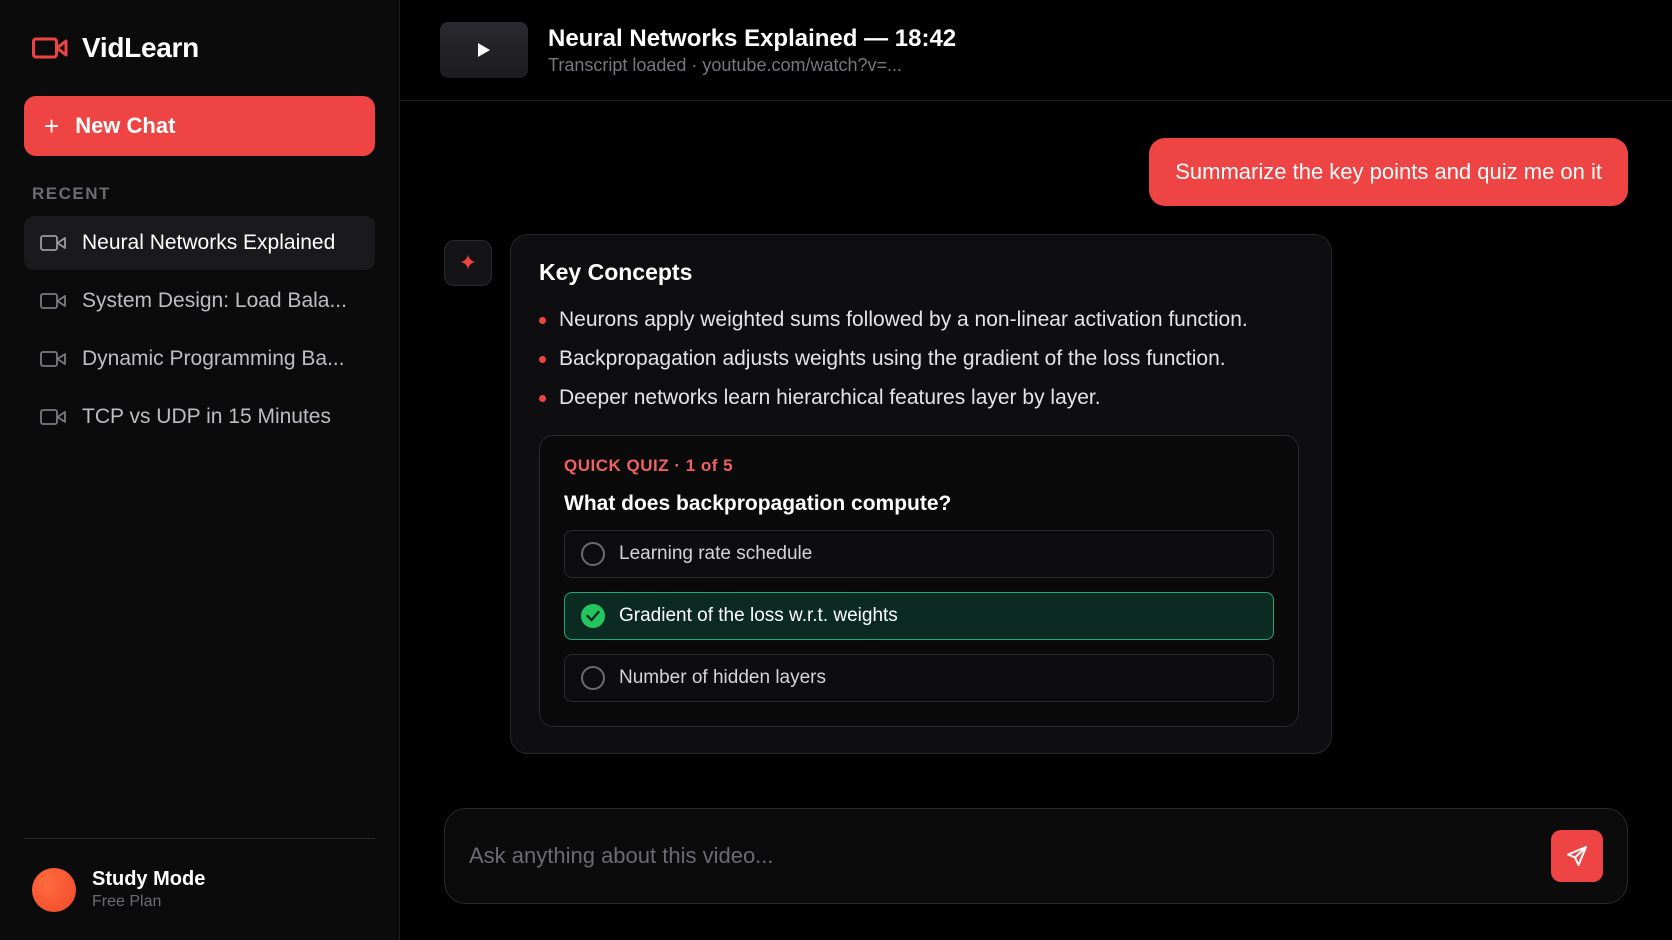 Image resolution: width=1672 pixels, height=940 pixels. I want to click on user-profile: Study Mode Free Plan, so click(199, 889).